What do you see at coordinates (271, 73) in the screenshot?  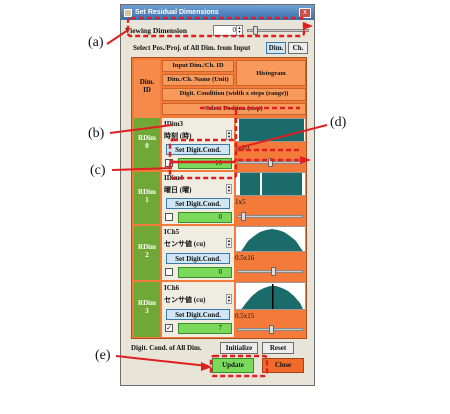 I see `histogram-header: Histogram` at bounding box center [271, 73].